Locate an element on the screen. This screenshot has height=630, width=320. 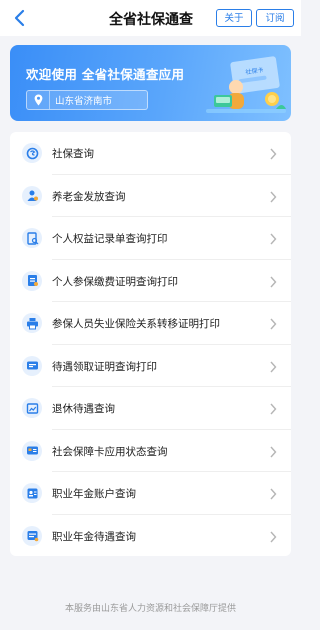
back-button is located at coordinates (19, 18).